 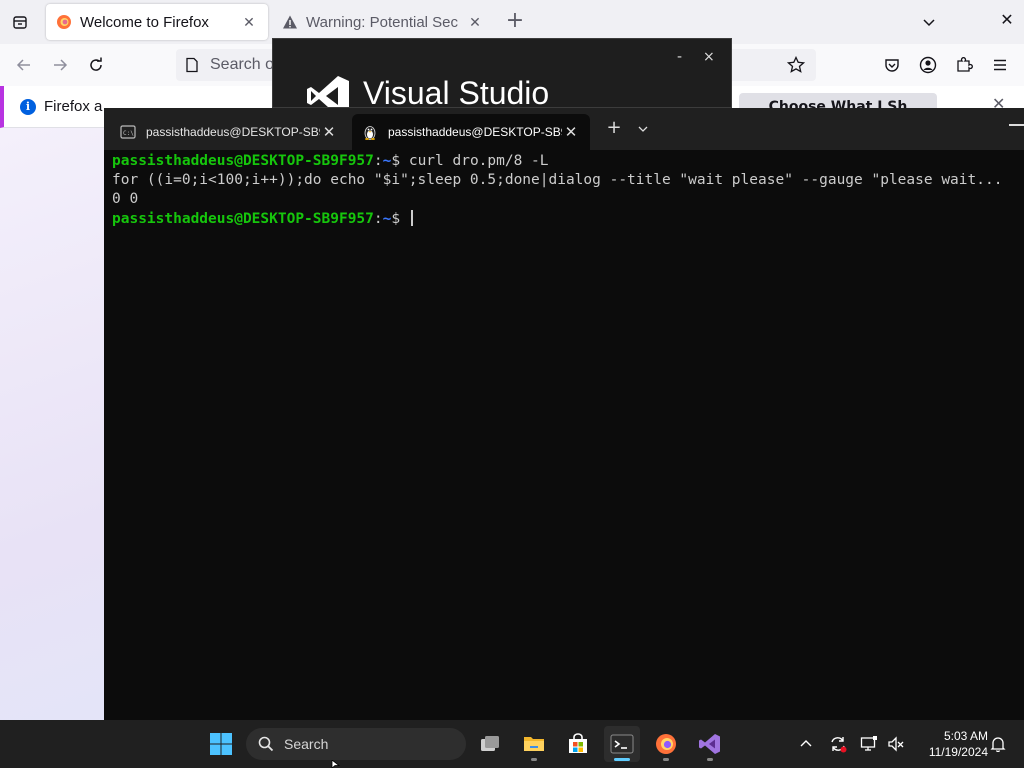 What do you see at coordinates (306, 744) in the screenshot?
I see `search-label: Search` at bounding box center [306, 744].